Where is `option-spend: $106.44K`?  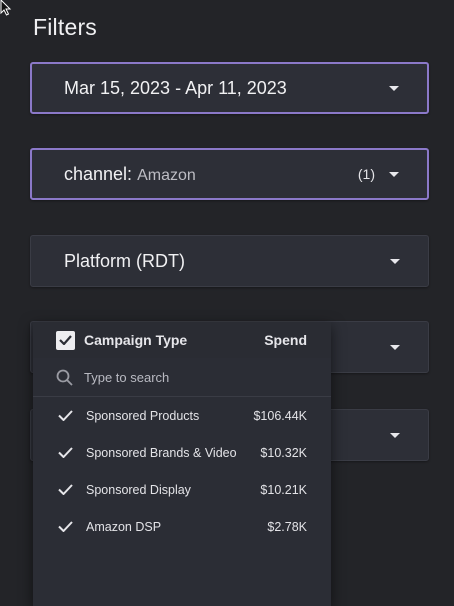
option-spend: $106.44K is located at coordinates (280, 415).